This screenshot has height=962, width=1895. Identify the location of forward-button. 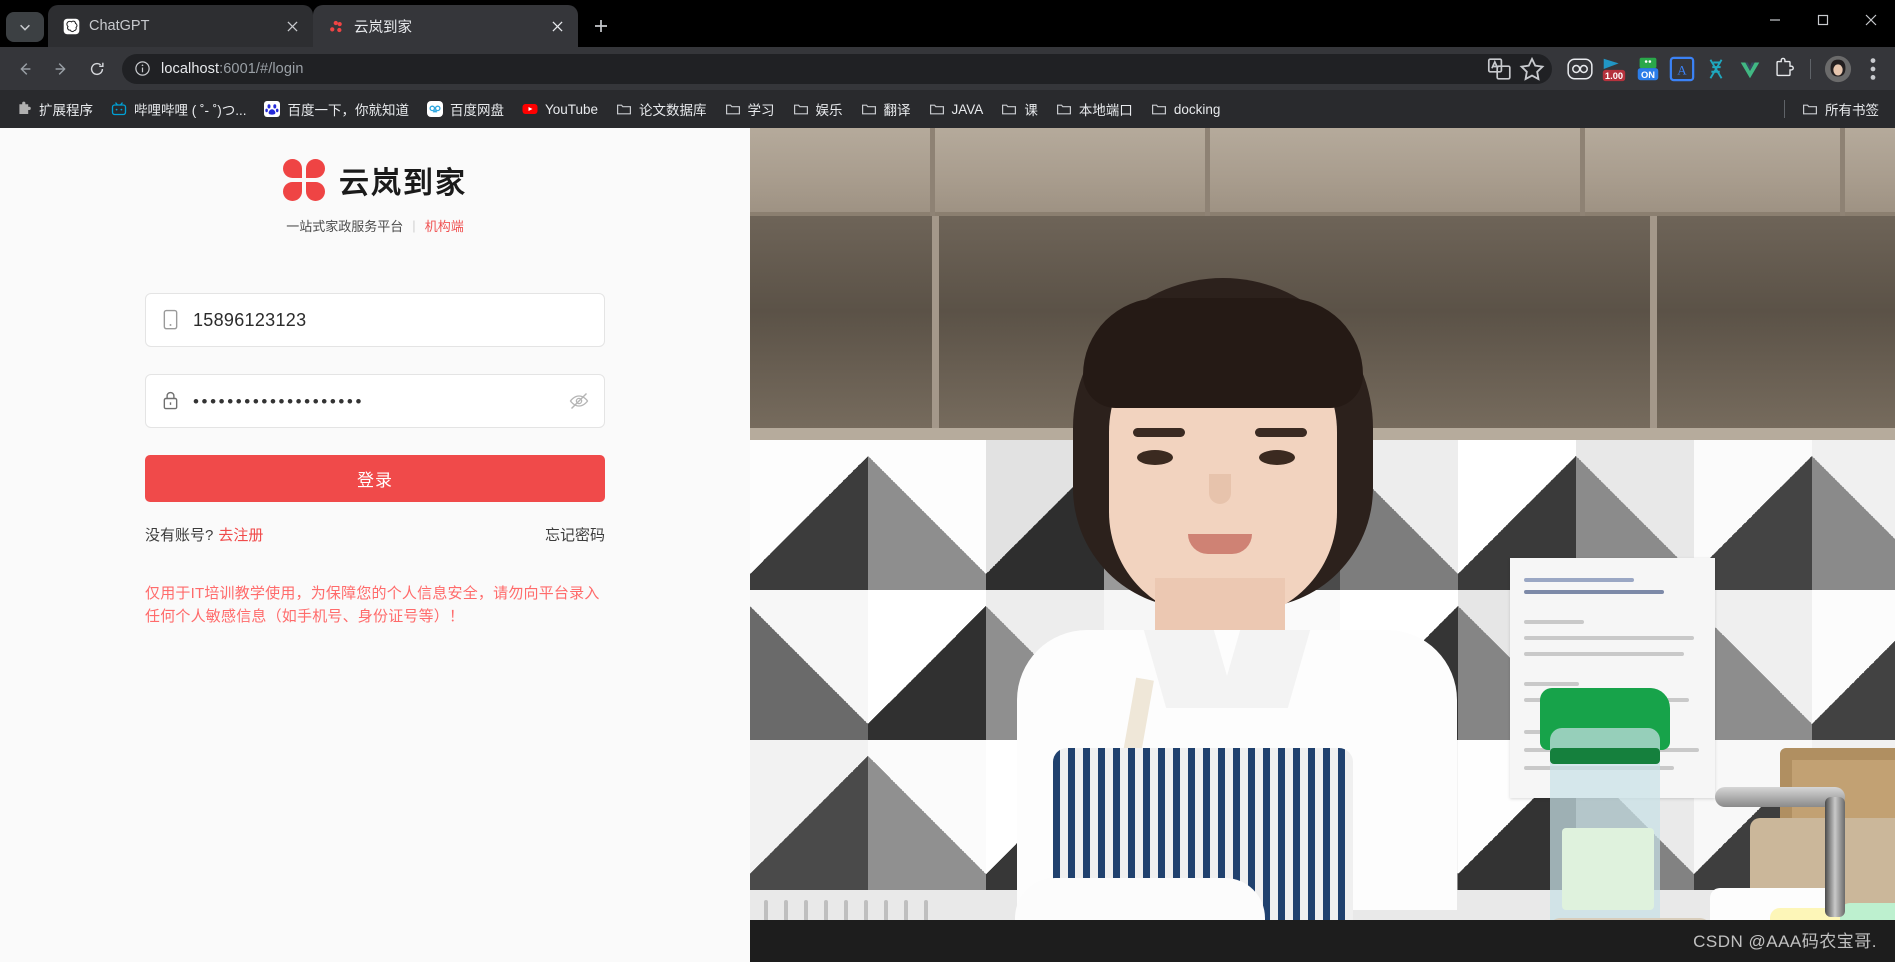
(61, 69).